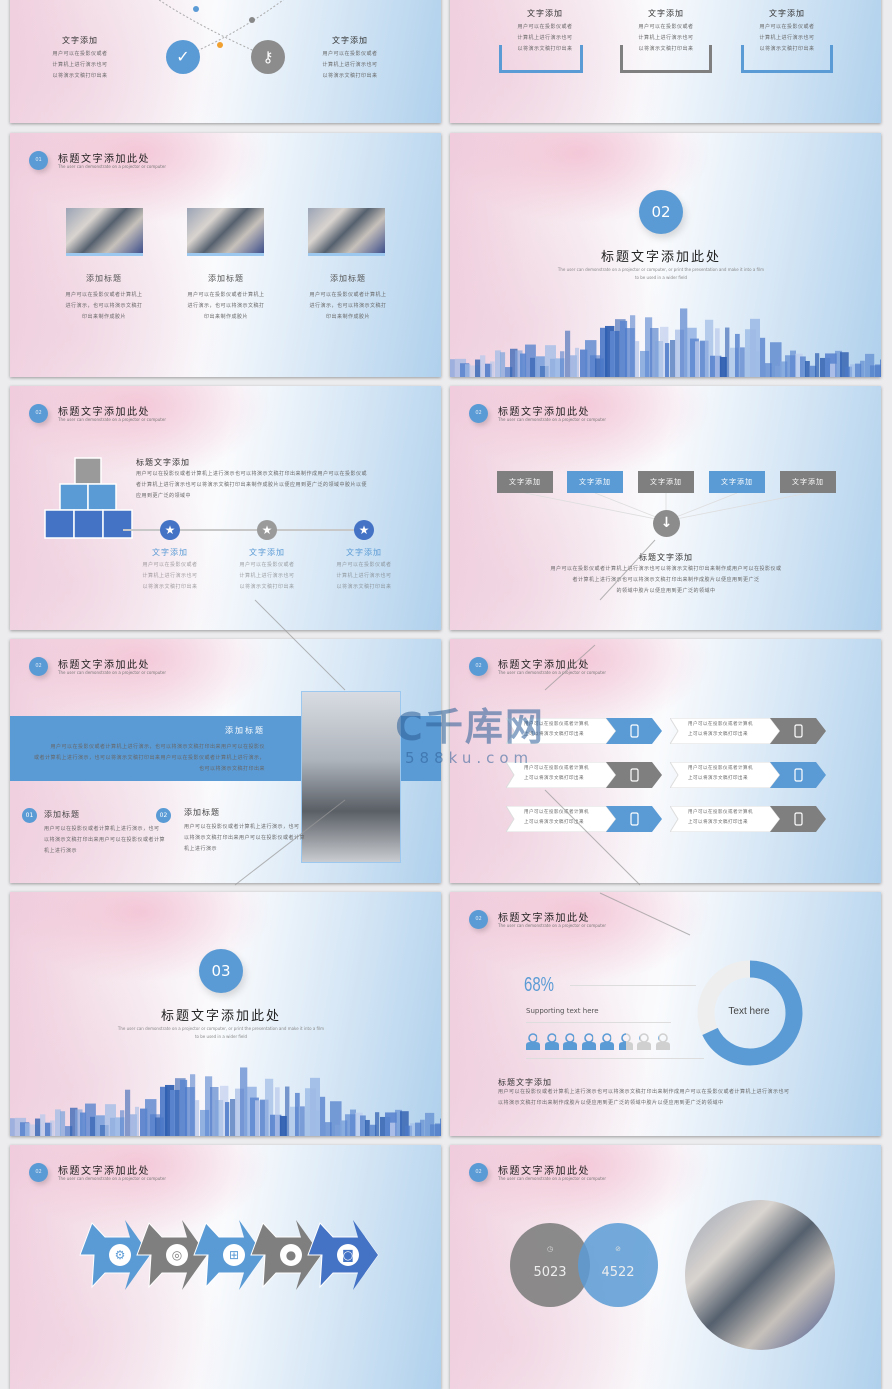 This screenshot has width=892, height=1389. What do you see at coordinates (347, 306) in the screenshot?
I see `card-text: 用户可以在投影仪或者计算机上 进行演示，也可以将演示文稿打 印出来制作成胶片` at bounding box center [347, 306].